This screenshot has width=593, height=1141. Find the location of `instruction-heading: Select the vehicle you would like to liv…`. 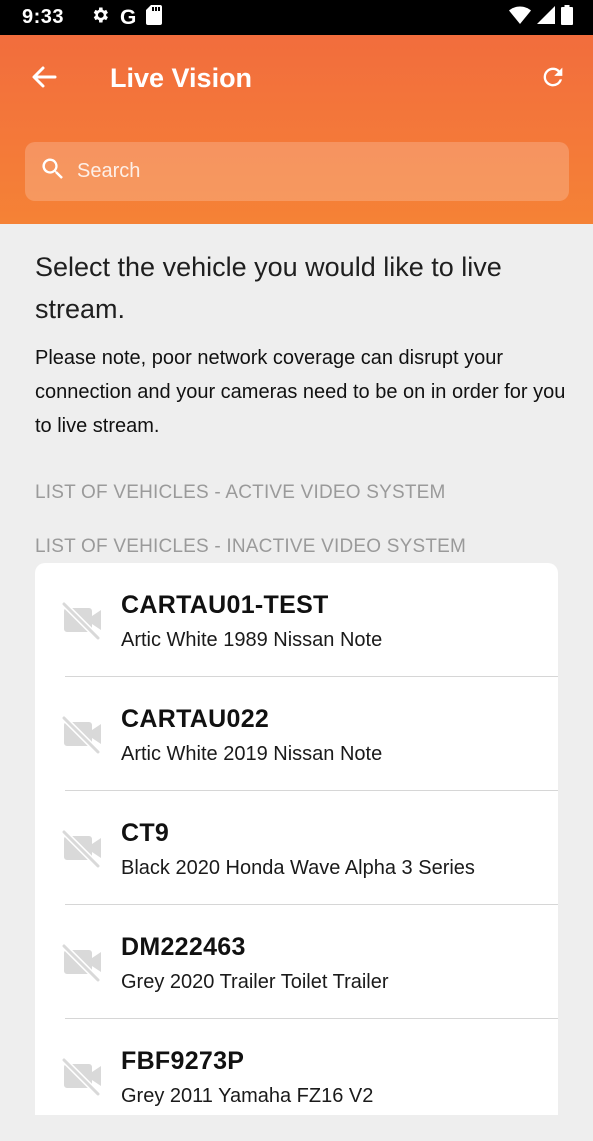

instruction-heading: Select the vehicle you would like to liv… is located at coordinates (268, 288).